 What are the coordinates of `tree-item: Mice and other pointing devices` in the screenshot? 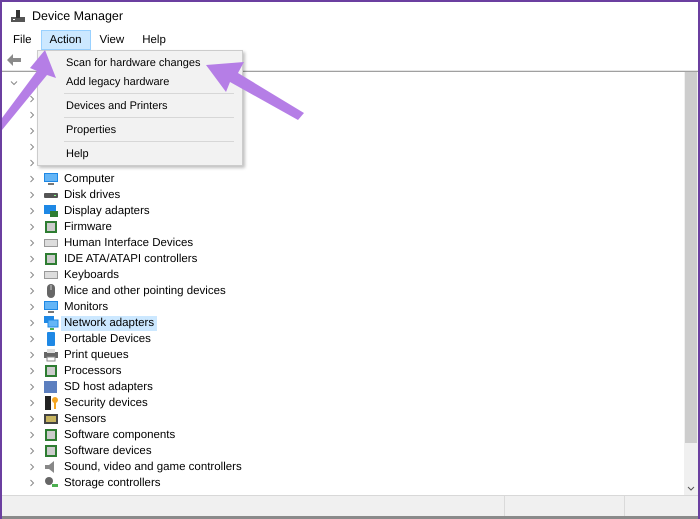 It's located at (145, 291).